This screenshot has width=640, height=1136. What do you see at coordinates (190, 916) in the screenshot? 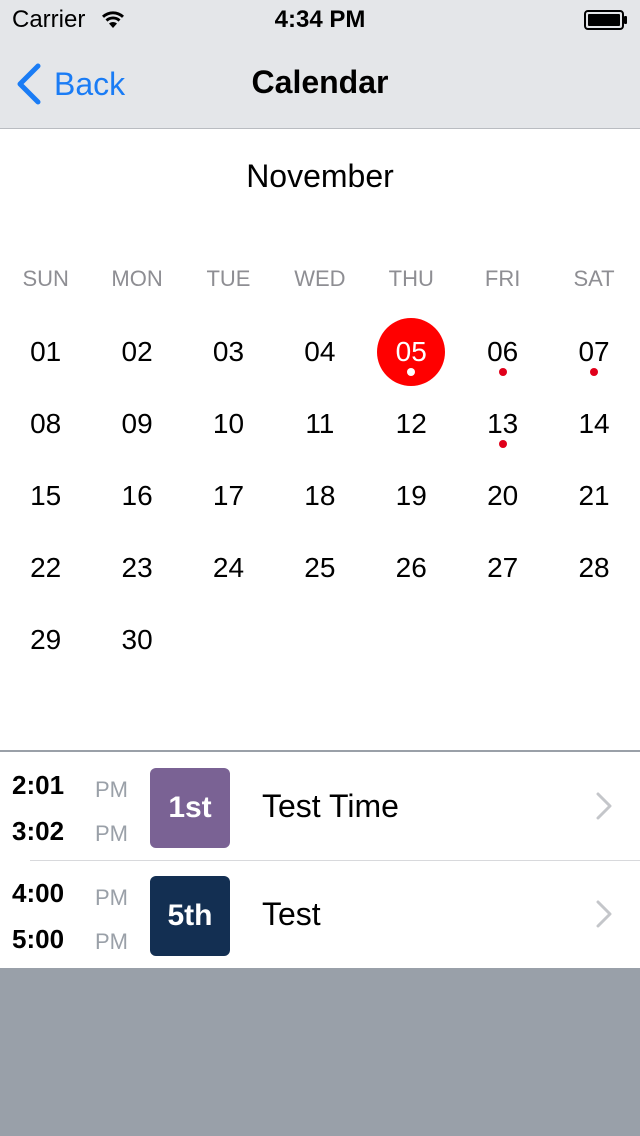
I see `period-badge: 5th` at bounding box center [190, 916].